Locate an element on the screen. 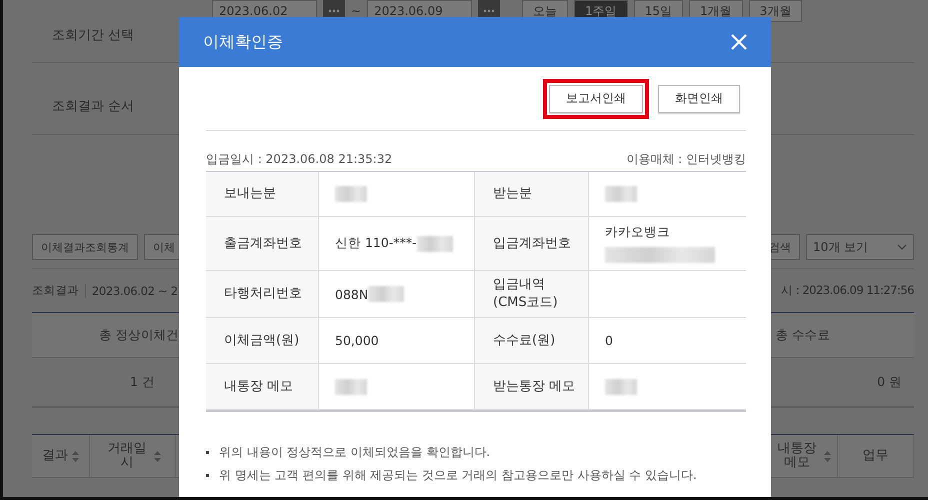 Image resolution: width=928 pixels, height=500 pixels. result-period: 2023.06.02 ~ 2 is located at coordinates (135, 291).